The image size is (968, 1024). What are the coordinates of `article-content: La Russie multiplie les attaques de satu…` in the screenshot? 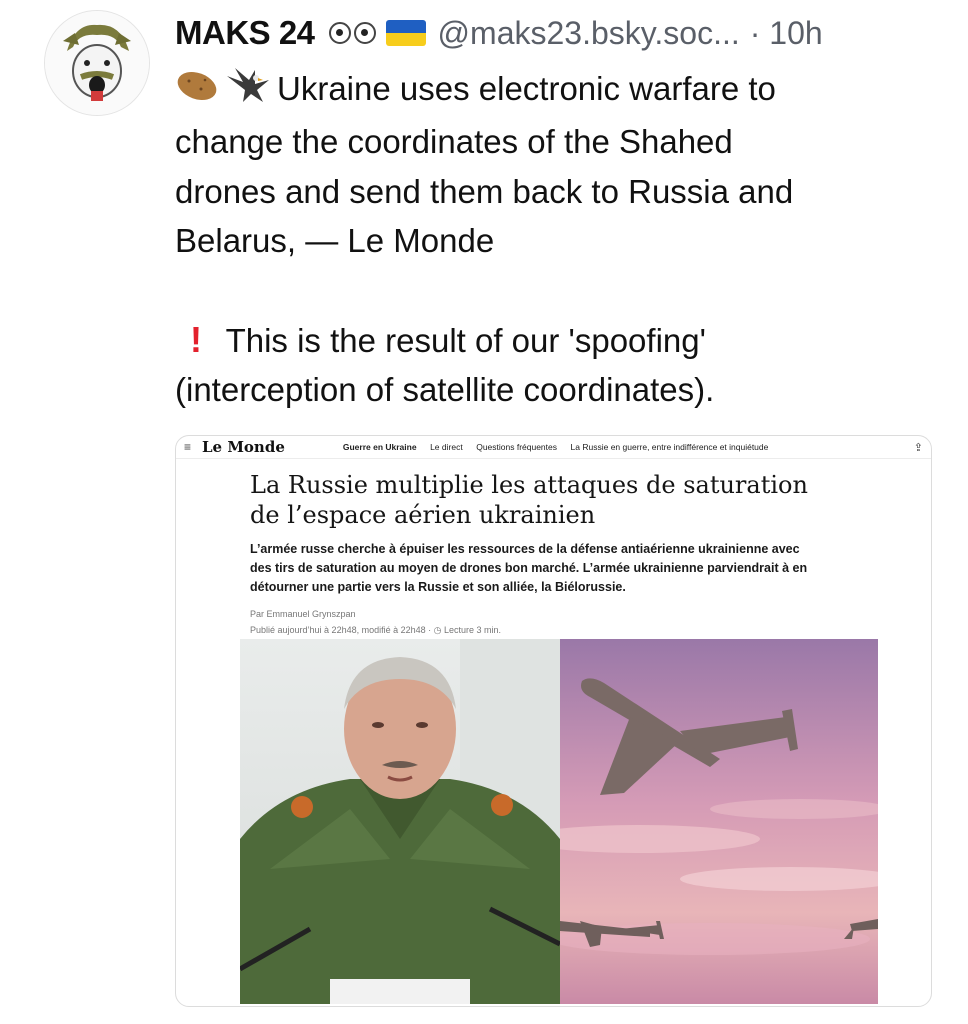 It's located at (550, 553).